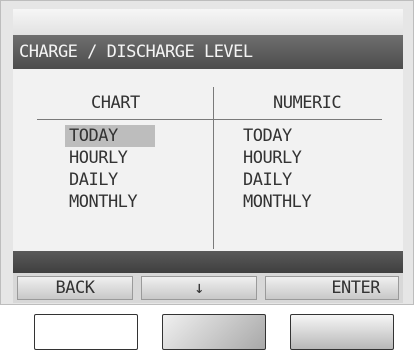  I want to click on column-divider, so click(213, 168).